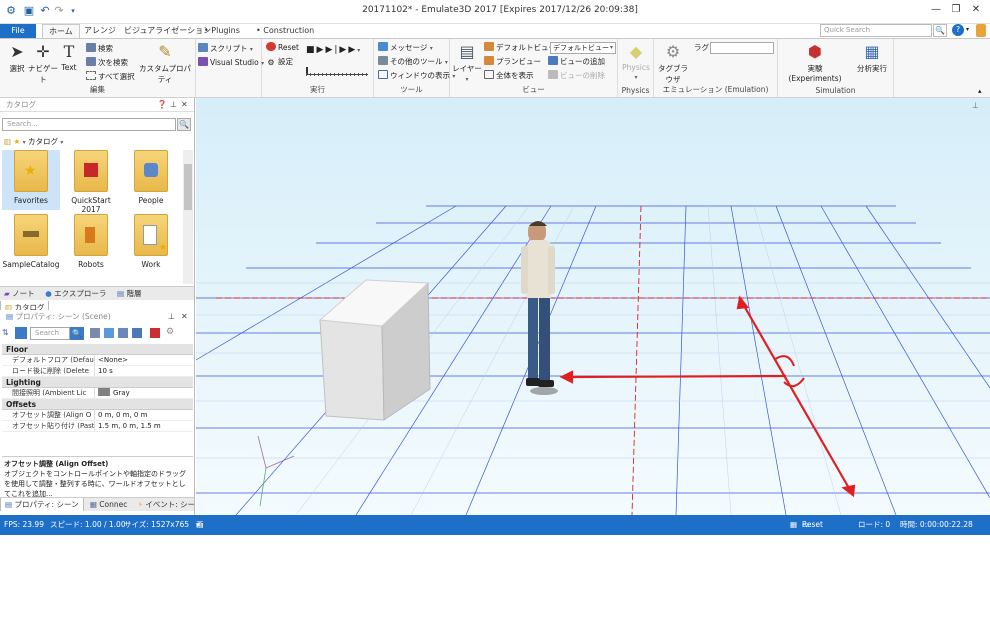 This screenshot has width=990, height=635. Describe the element at coordinates (77, 333) in the screenshot. I see `properties-search-icon: 🔍` at that location.